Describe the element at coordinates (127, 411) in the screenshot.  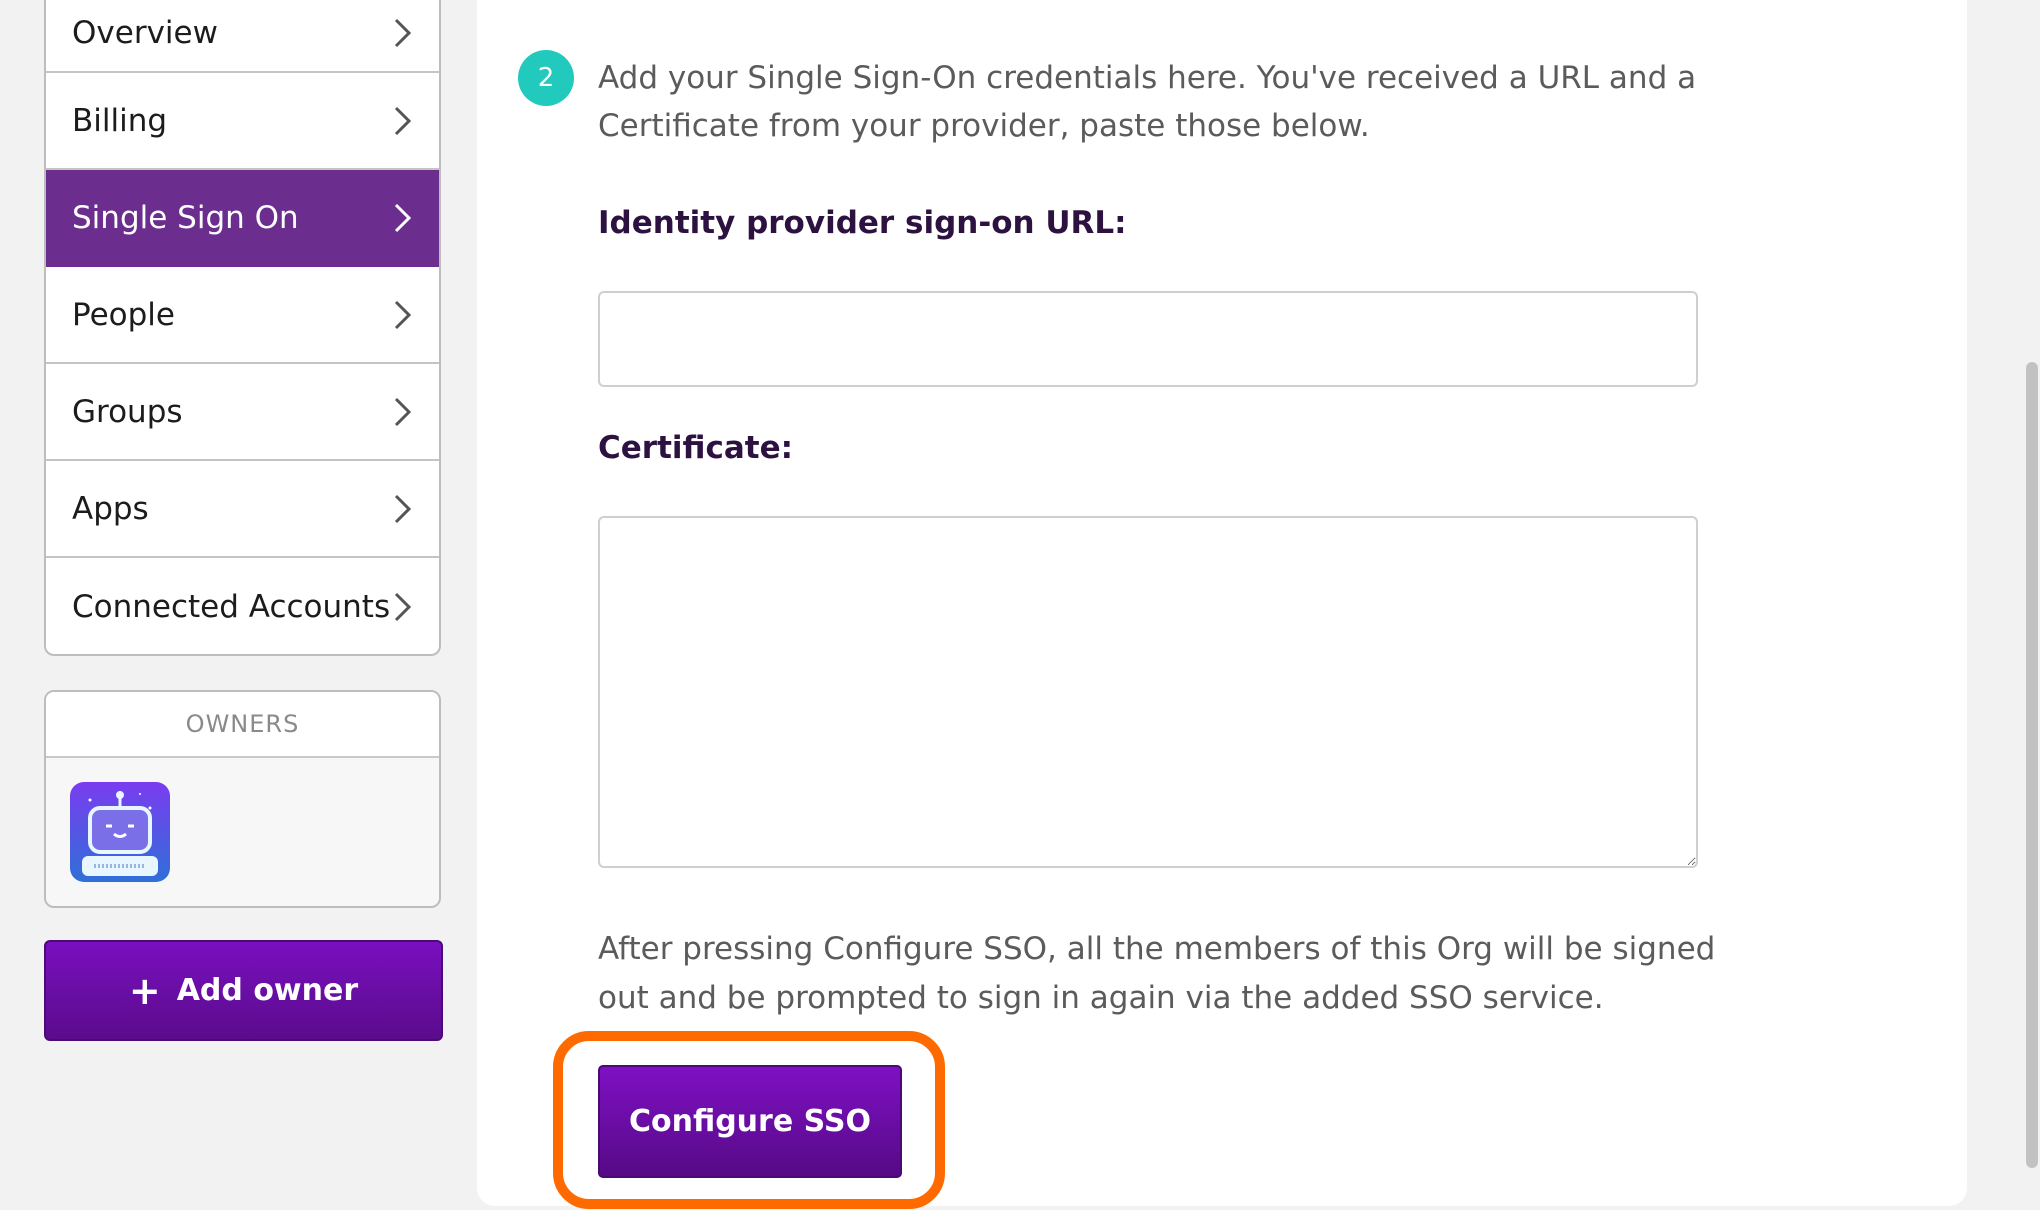
I see `sidebar-item-label: Groups` at that location.